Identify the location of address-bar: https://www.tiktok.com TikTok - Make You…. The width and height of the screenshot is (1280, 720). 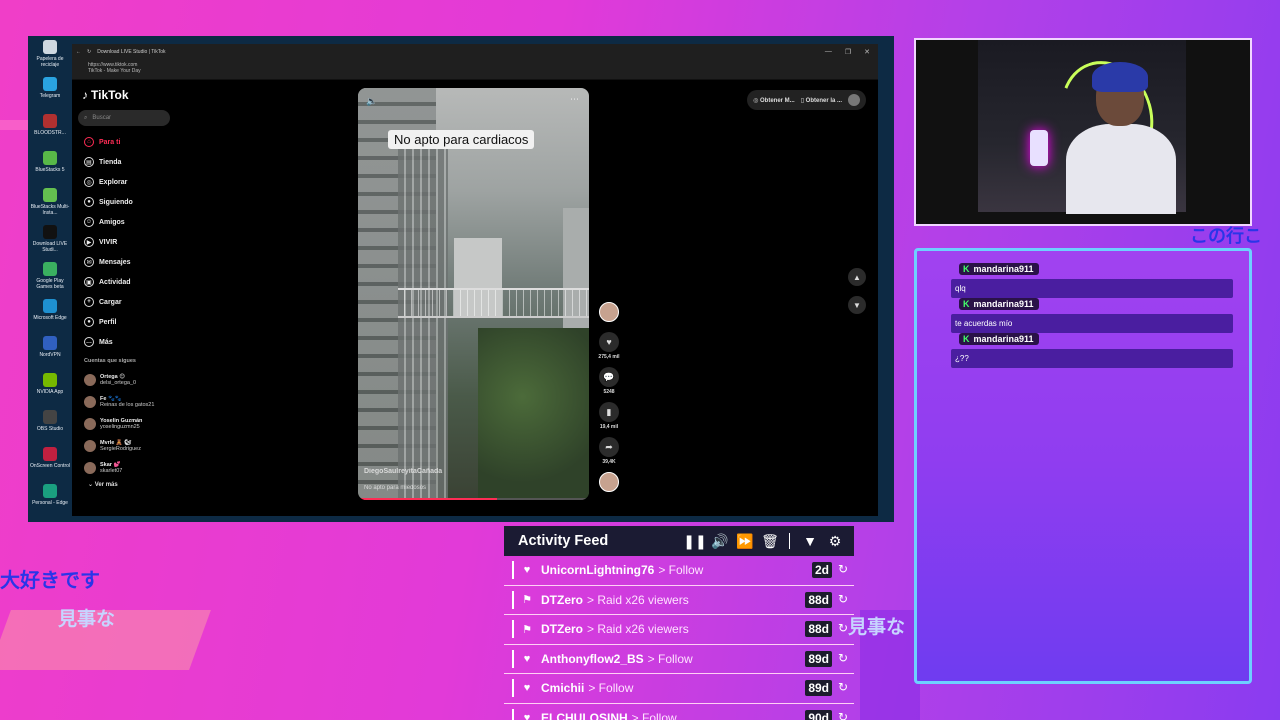
(475, 70).